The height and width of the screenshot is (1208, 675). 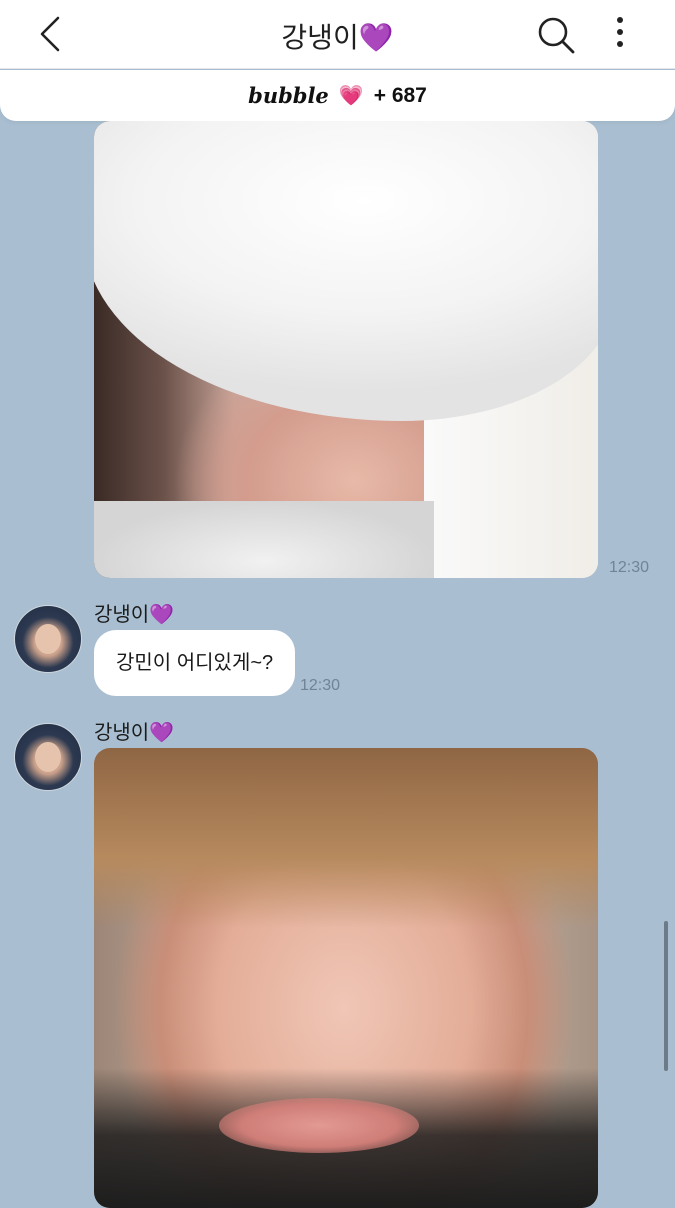 What do you see at coordinates (400, 95) in the screenshot?
I see `bubble-count: + 687` at bounding box center [400, 95].